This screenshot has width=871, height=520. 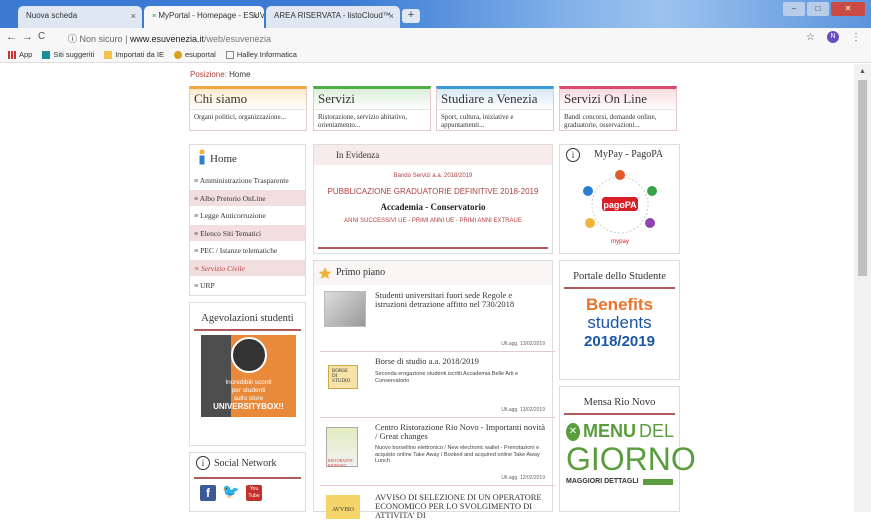 What do you see at coordinates (656, 431) in the screenshot?
I see `del-word: DEL` at bounding box center [656, 431].